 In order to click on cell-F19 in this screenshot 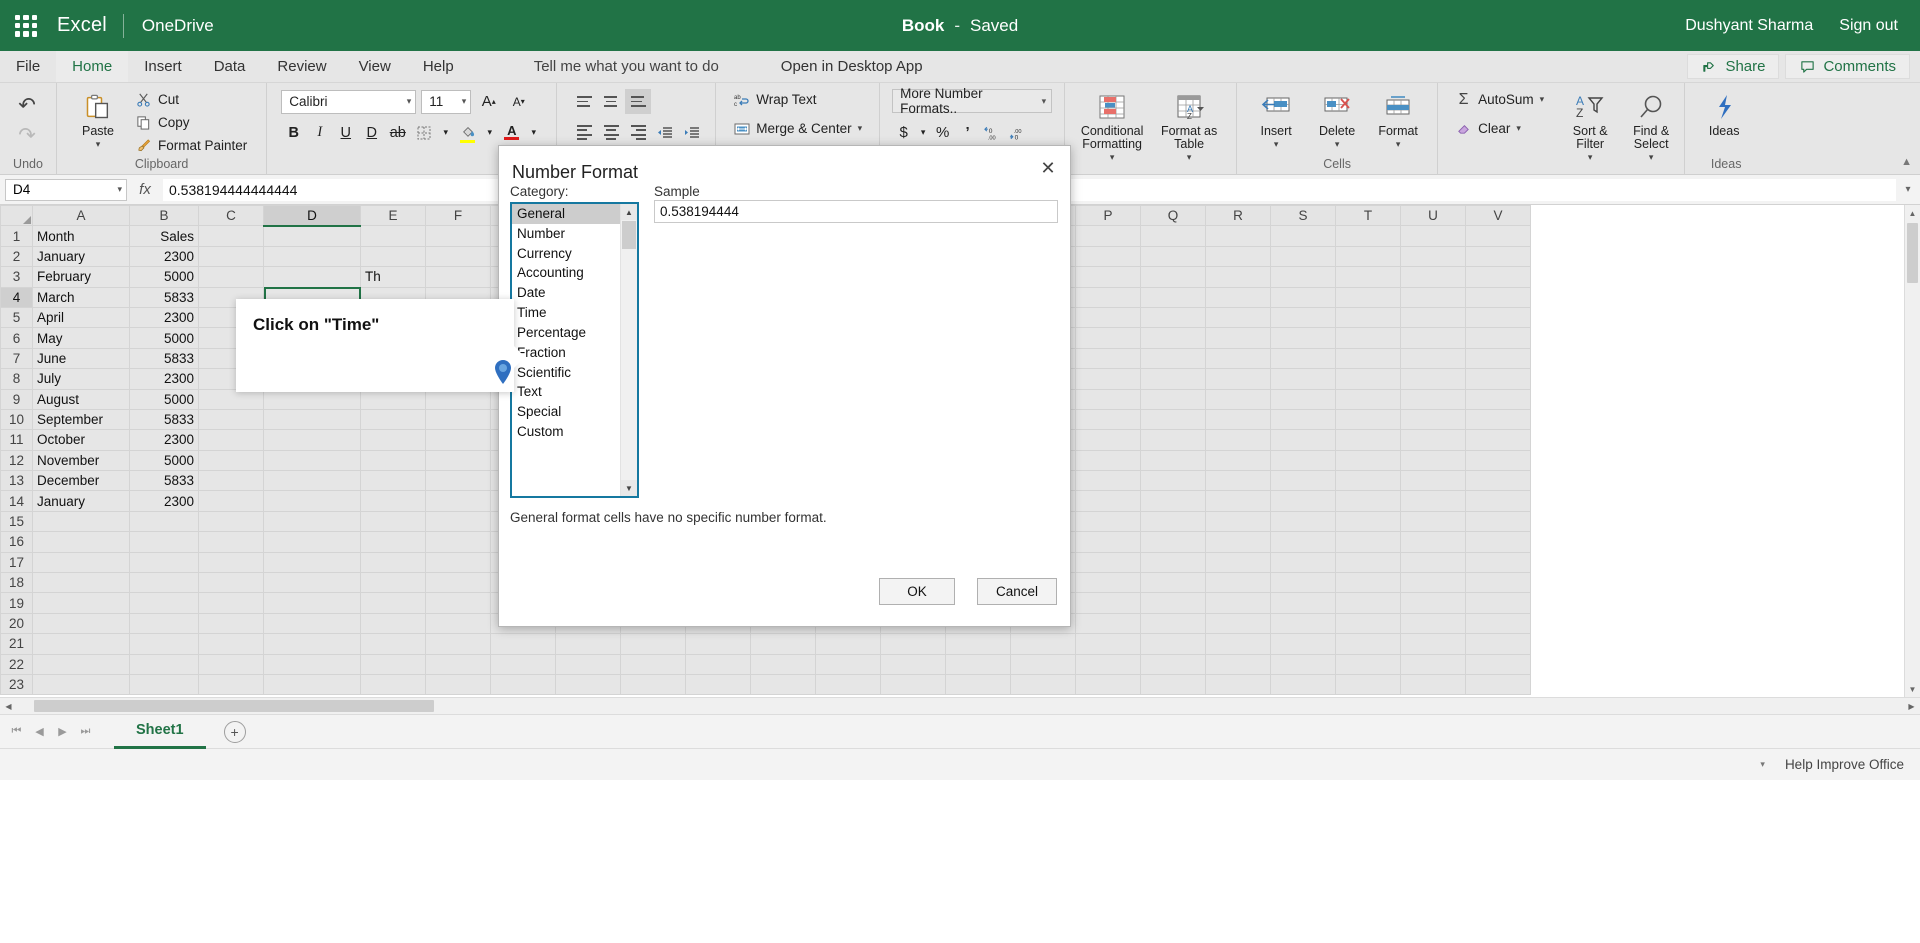, I will do `click(458, 603)`.